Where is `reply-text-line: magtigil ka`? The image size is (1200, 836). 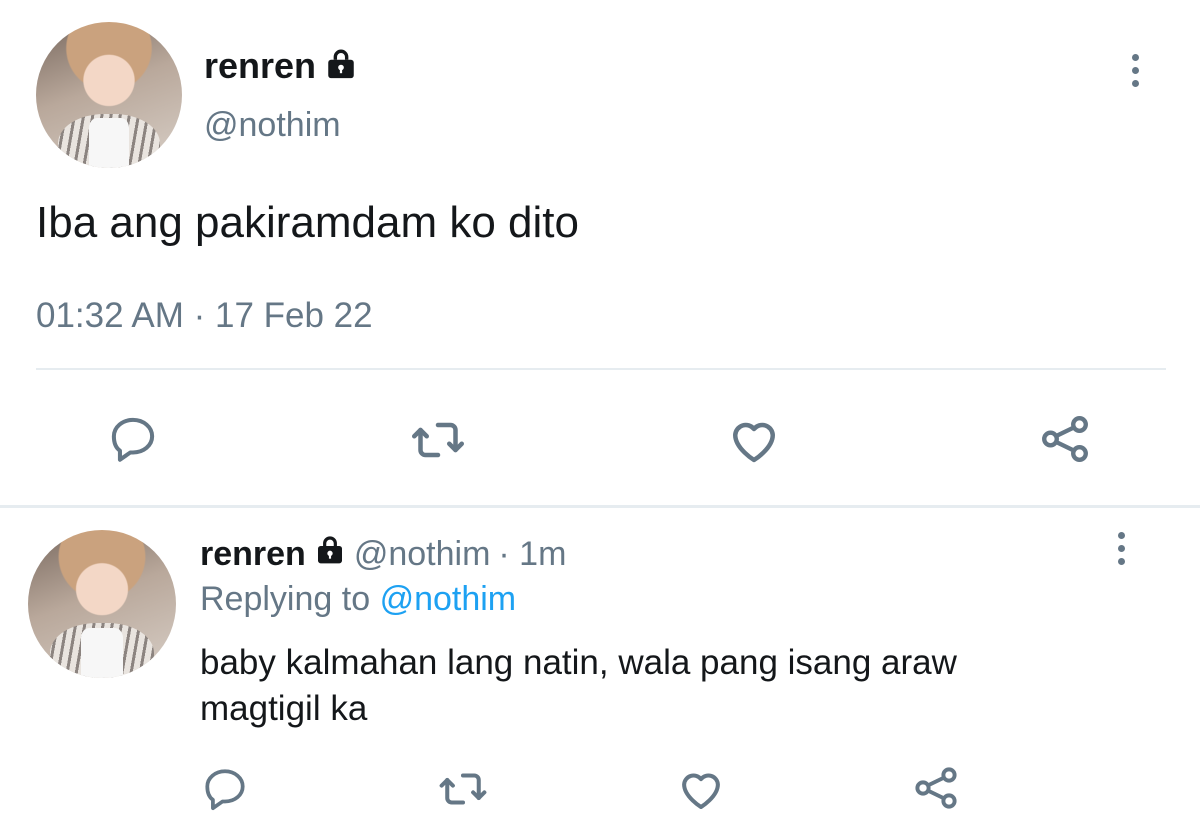 reply-text-line: magtigil ka is located at coordinates (284, 708).